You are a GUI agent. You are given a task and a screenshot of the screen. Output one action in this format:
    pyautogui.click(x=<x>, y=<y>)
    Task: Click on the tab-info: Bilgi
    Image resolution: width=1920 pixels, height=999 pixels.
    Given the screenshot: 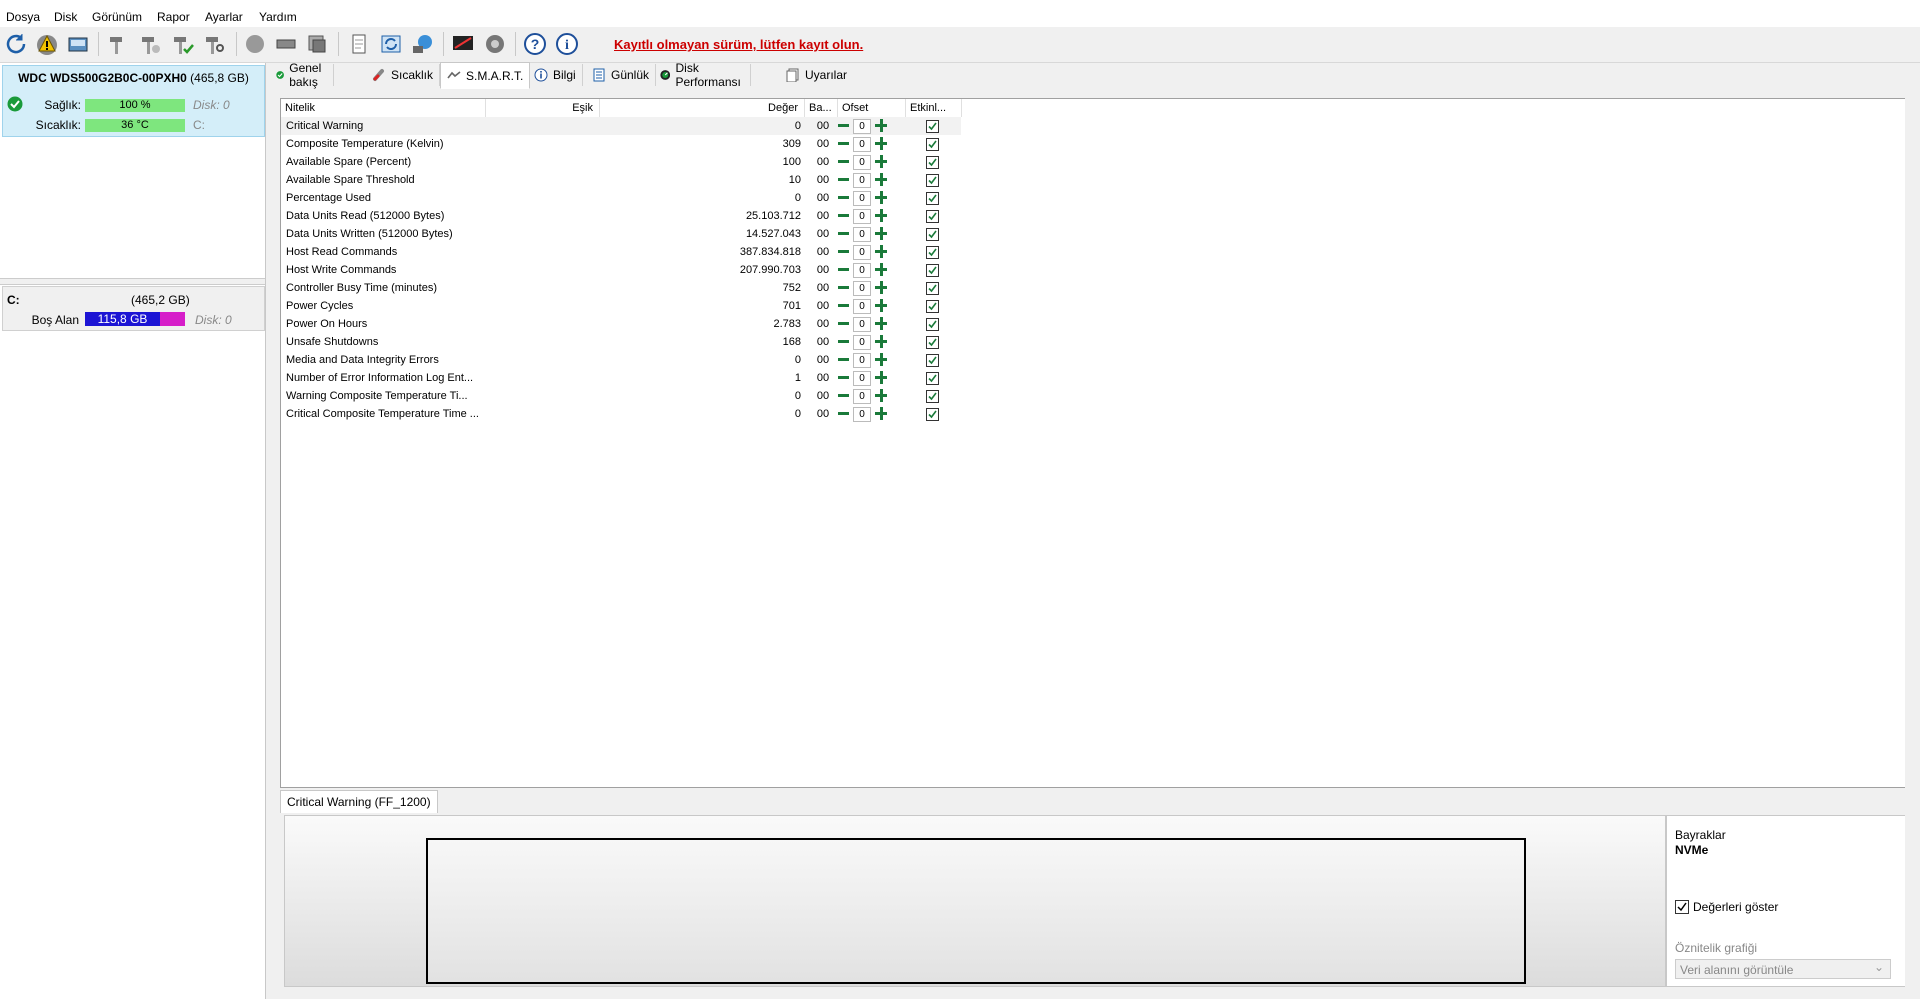 What is the action you would take?
    pyautogui.click(x=555, y=75)
    